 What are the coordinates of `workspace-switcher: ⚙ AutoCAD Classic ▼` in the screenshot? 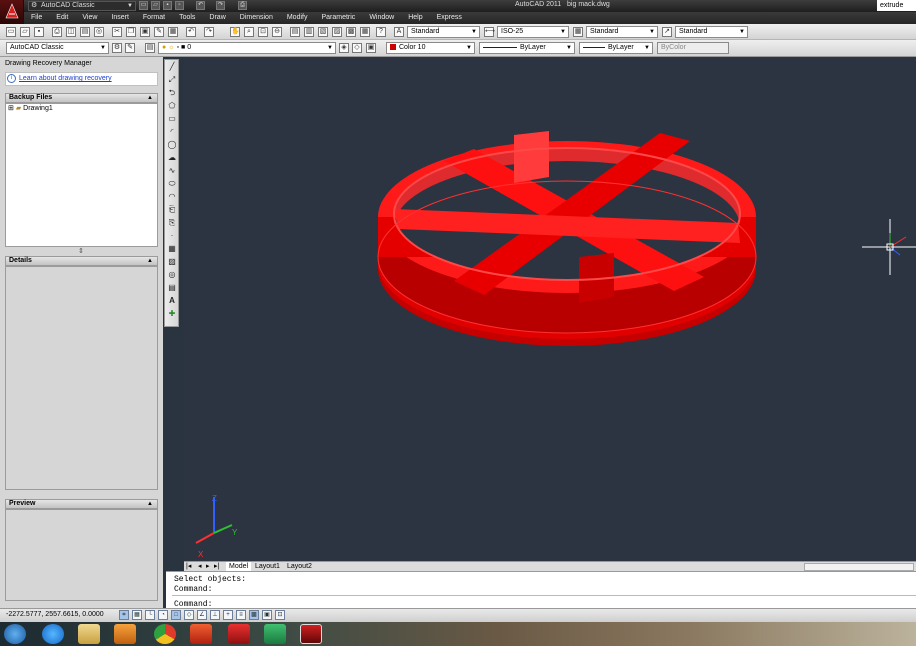 It's located at (82, 6).